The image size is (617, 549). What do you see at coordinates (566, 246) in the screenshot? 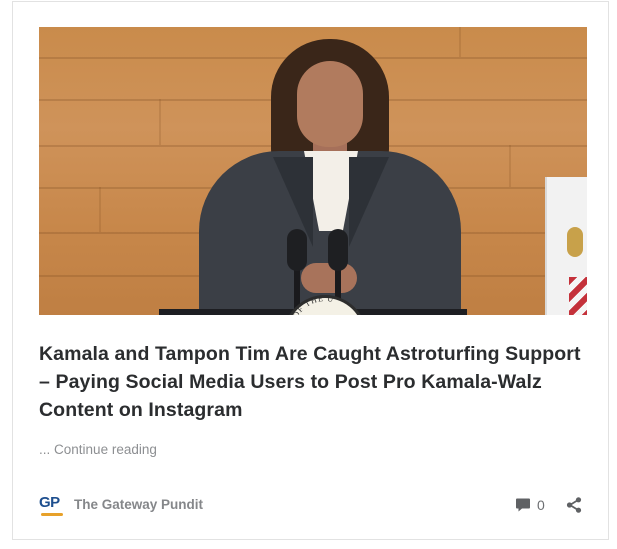
I see `flag` at bounding box center [566, 246].